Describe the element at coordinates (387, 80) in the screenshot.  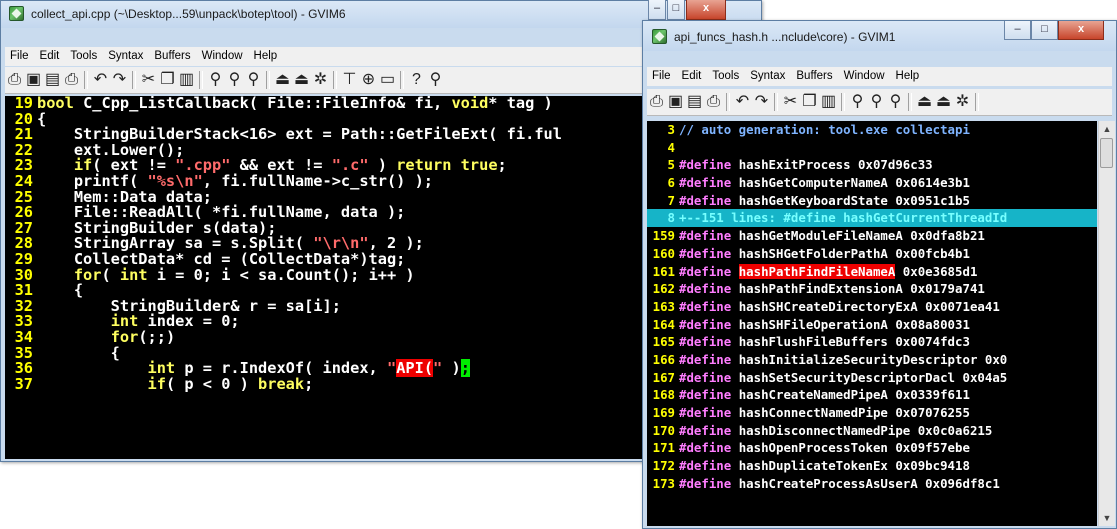
I see `tag-jump-icon: ▭` at that location.